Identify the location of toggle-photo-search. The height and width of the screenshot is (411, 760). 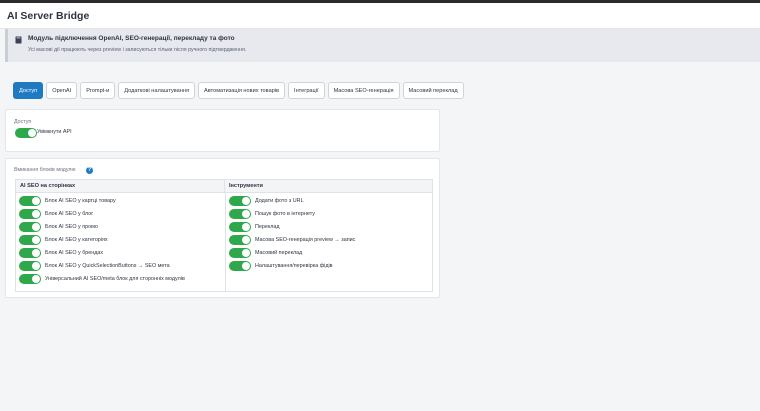
(240, 214).